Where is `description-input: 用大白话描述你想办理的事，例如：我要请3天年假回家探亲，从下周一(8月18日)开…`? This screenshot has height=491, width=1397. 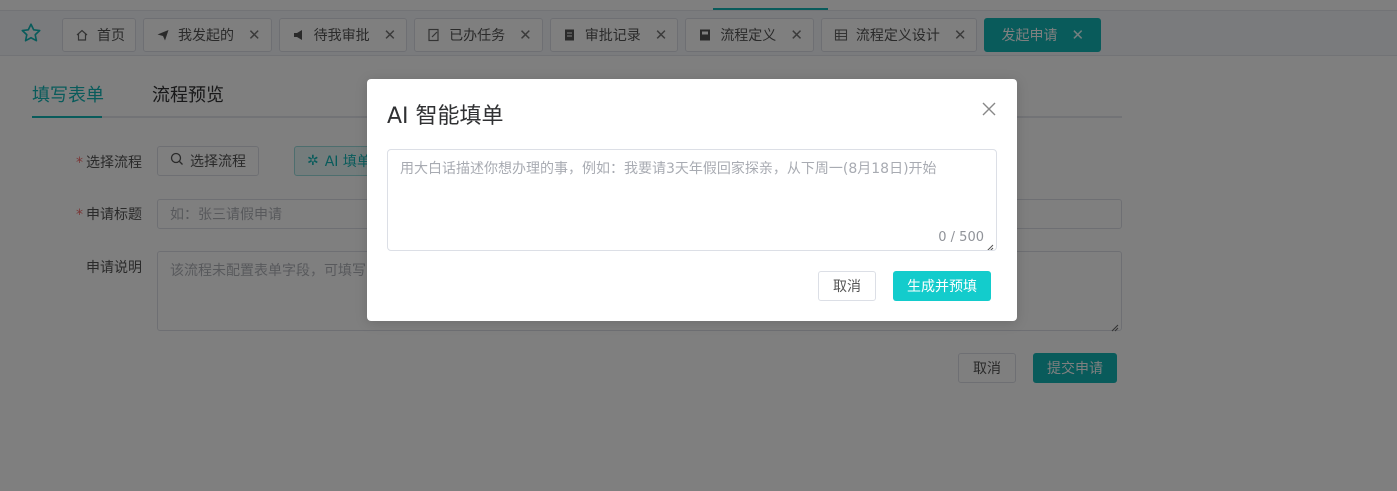
description-input: 用大白话描述你想办理的事，例如：我要请3天年假回家探亲，从下周一(8月18日)开… is located at coordinates (692, 200).